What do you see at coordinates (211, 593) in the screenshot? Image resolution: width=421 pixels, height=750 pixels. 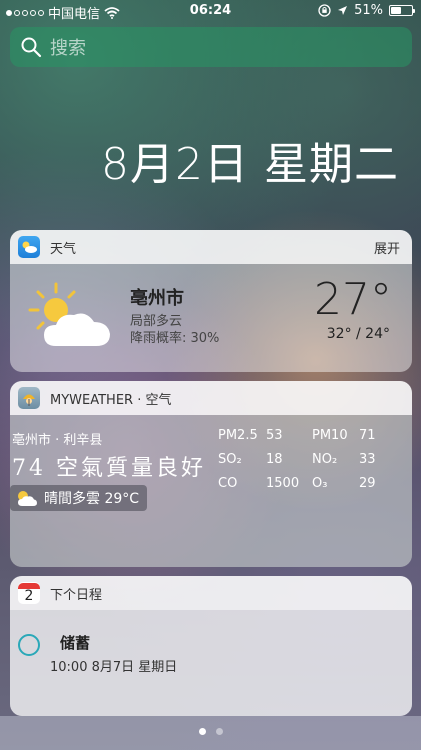 I see `calendar-widget-header: 2 下个日程` at bounding box center [211, 593].